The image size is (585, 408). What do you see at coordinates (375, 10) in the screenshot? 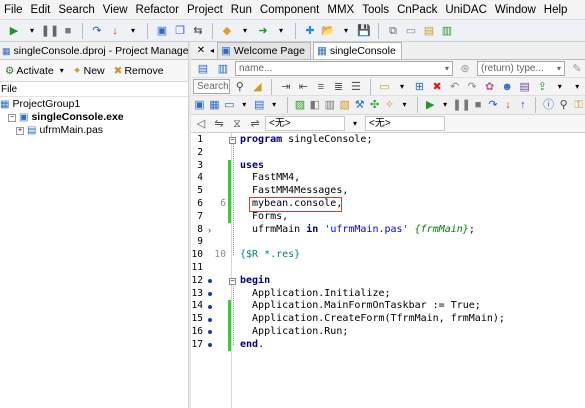
I see `menu-tools: Tools` at bounding box center [375, 10].